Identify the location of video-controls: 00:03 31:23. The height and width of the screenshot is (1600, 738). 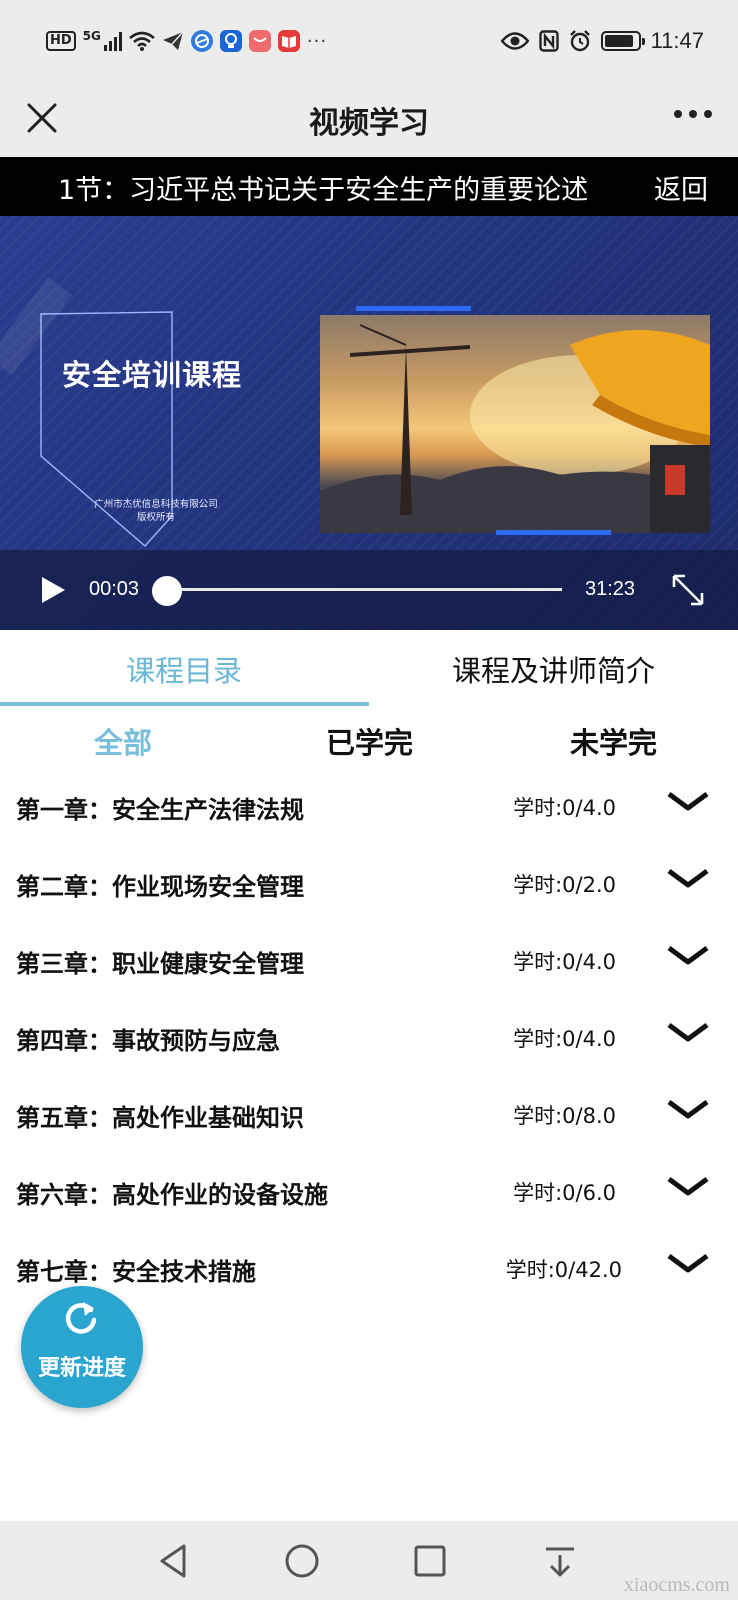
(369, 590).